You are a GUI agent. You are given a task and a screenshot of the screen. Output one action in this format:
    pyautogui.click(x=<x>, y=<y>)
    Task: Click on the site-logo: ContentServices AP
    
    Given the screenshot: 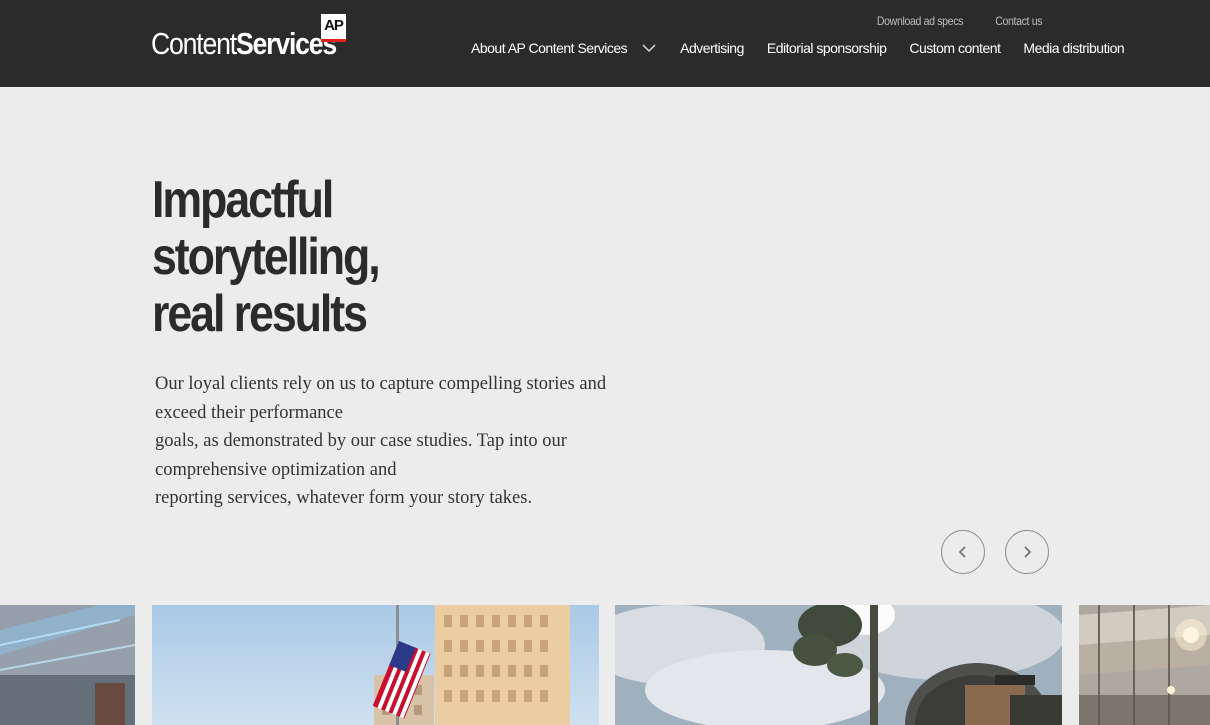 What is the action you would take?
    pyautogui.click(x=258, y=37)
    